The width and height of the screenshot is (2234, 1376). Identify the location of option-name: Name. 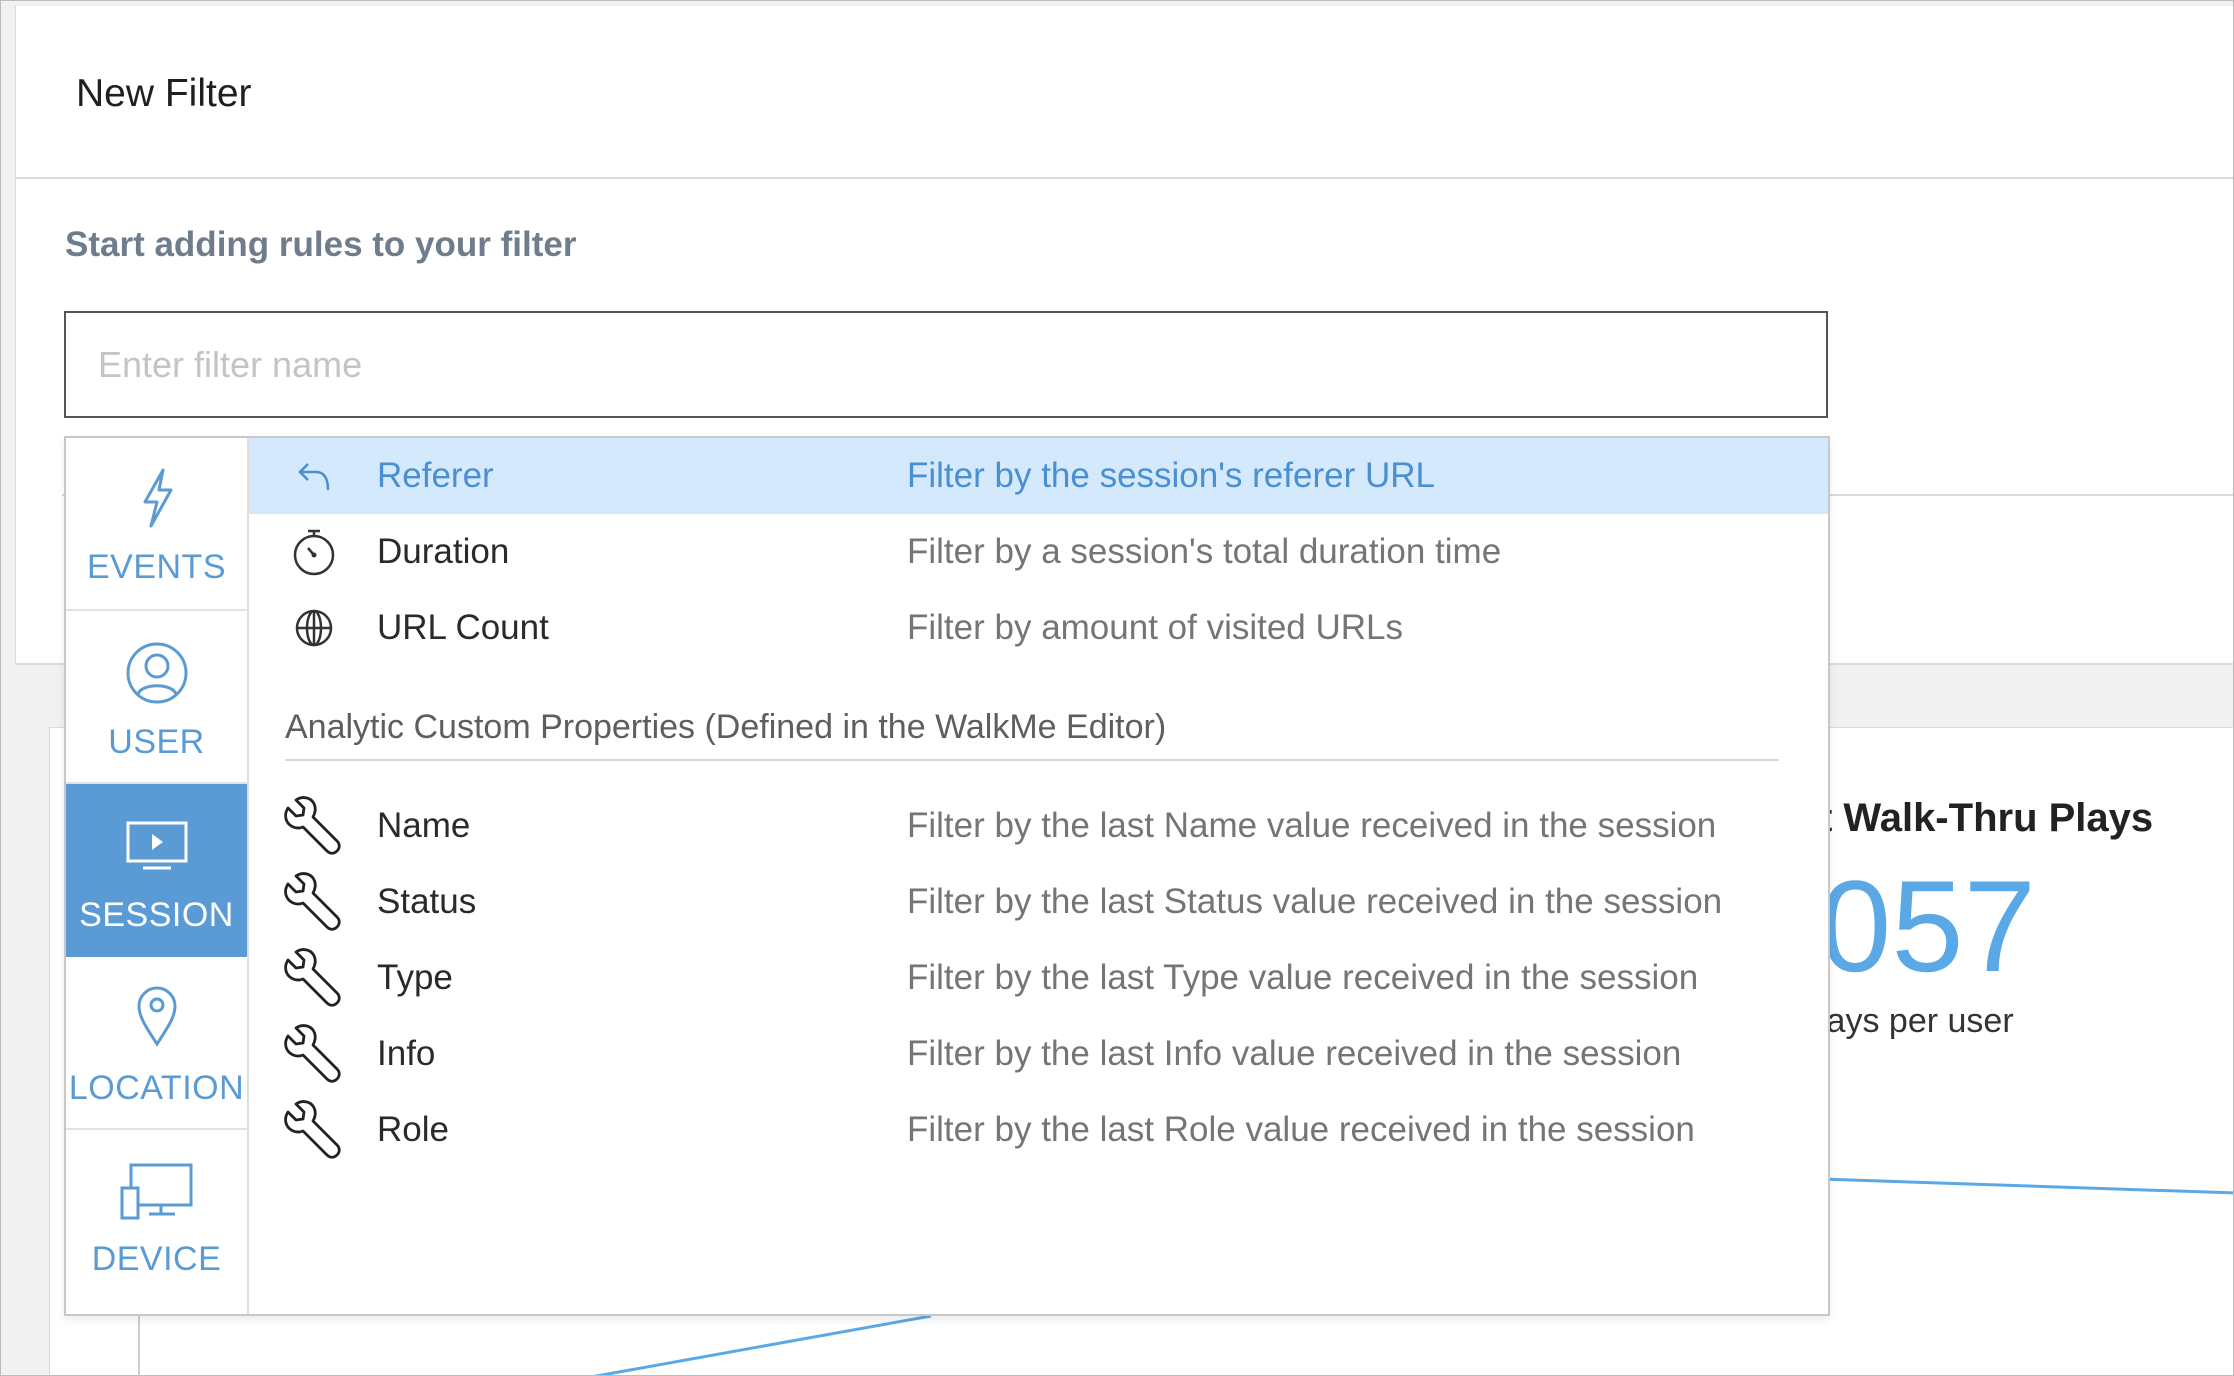
(424, 825).